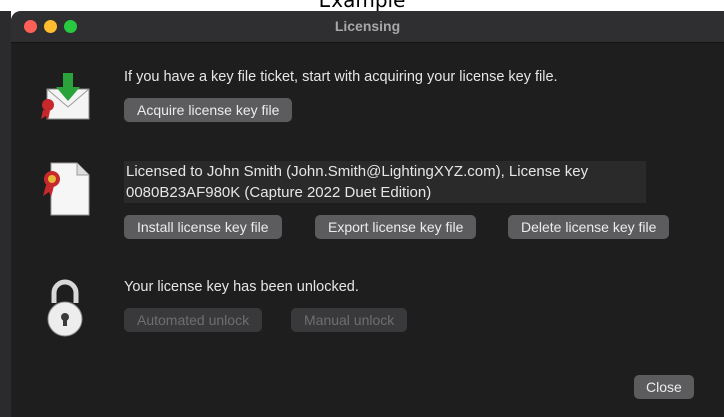 This screenshot has width=724, height=417. What do you see at coordinates (68, 97) in the screenshot?
I see `download-key-icon` at bounding box center [68, 97].